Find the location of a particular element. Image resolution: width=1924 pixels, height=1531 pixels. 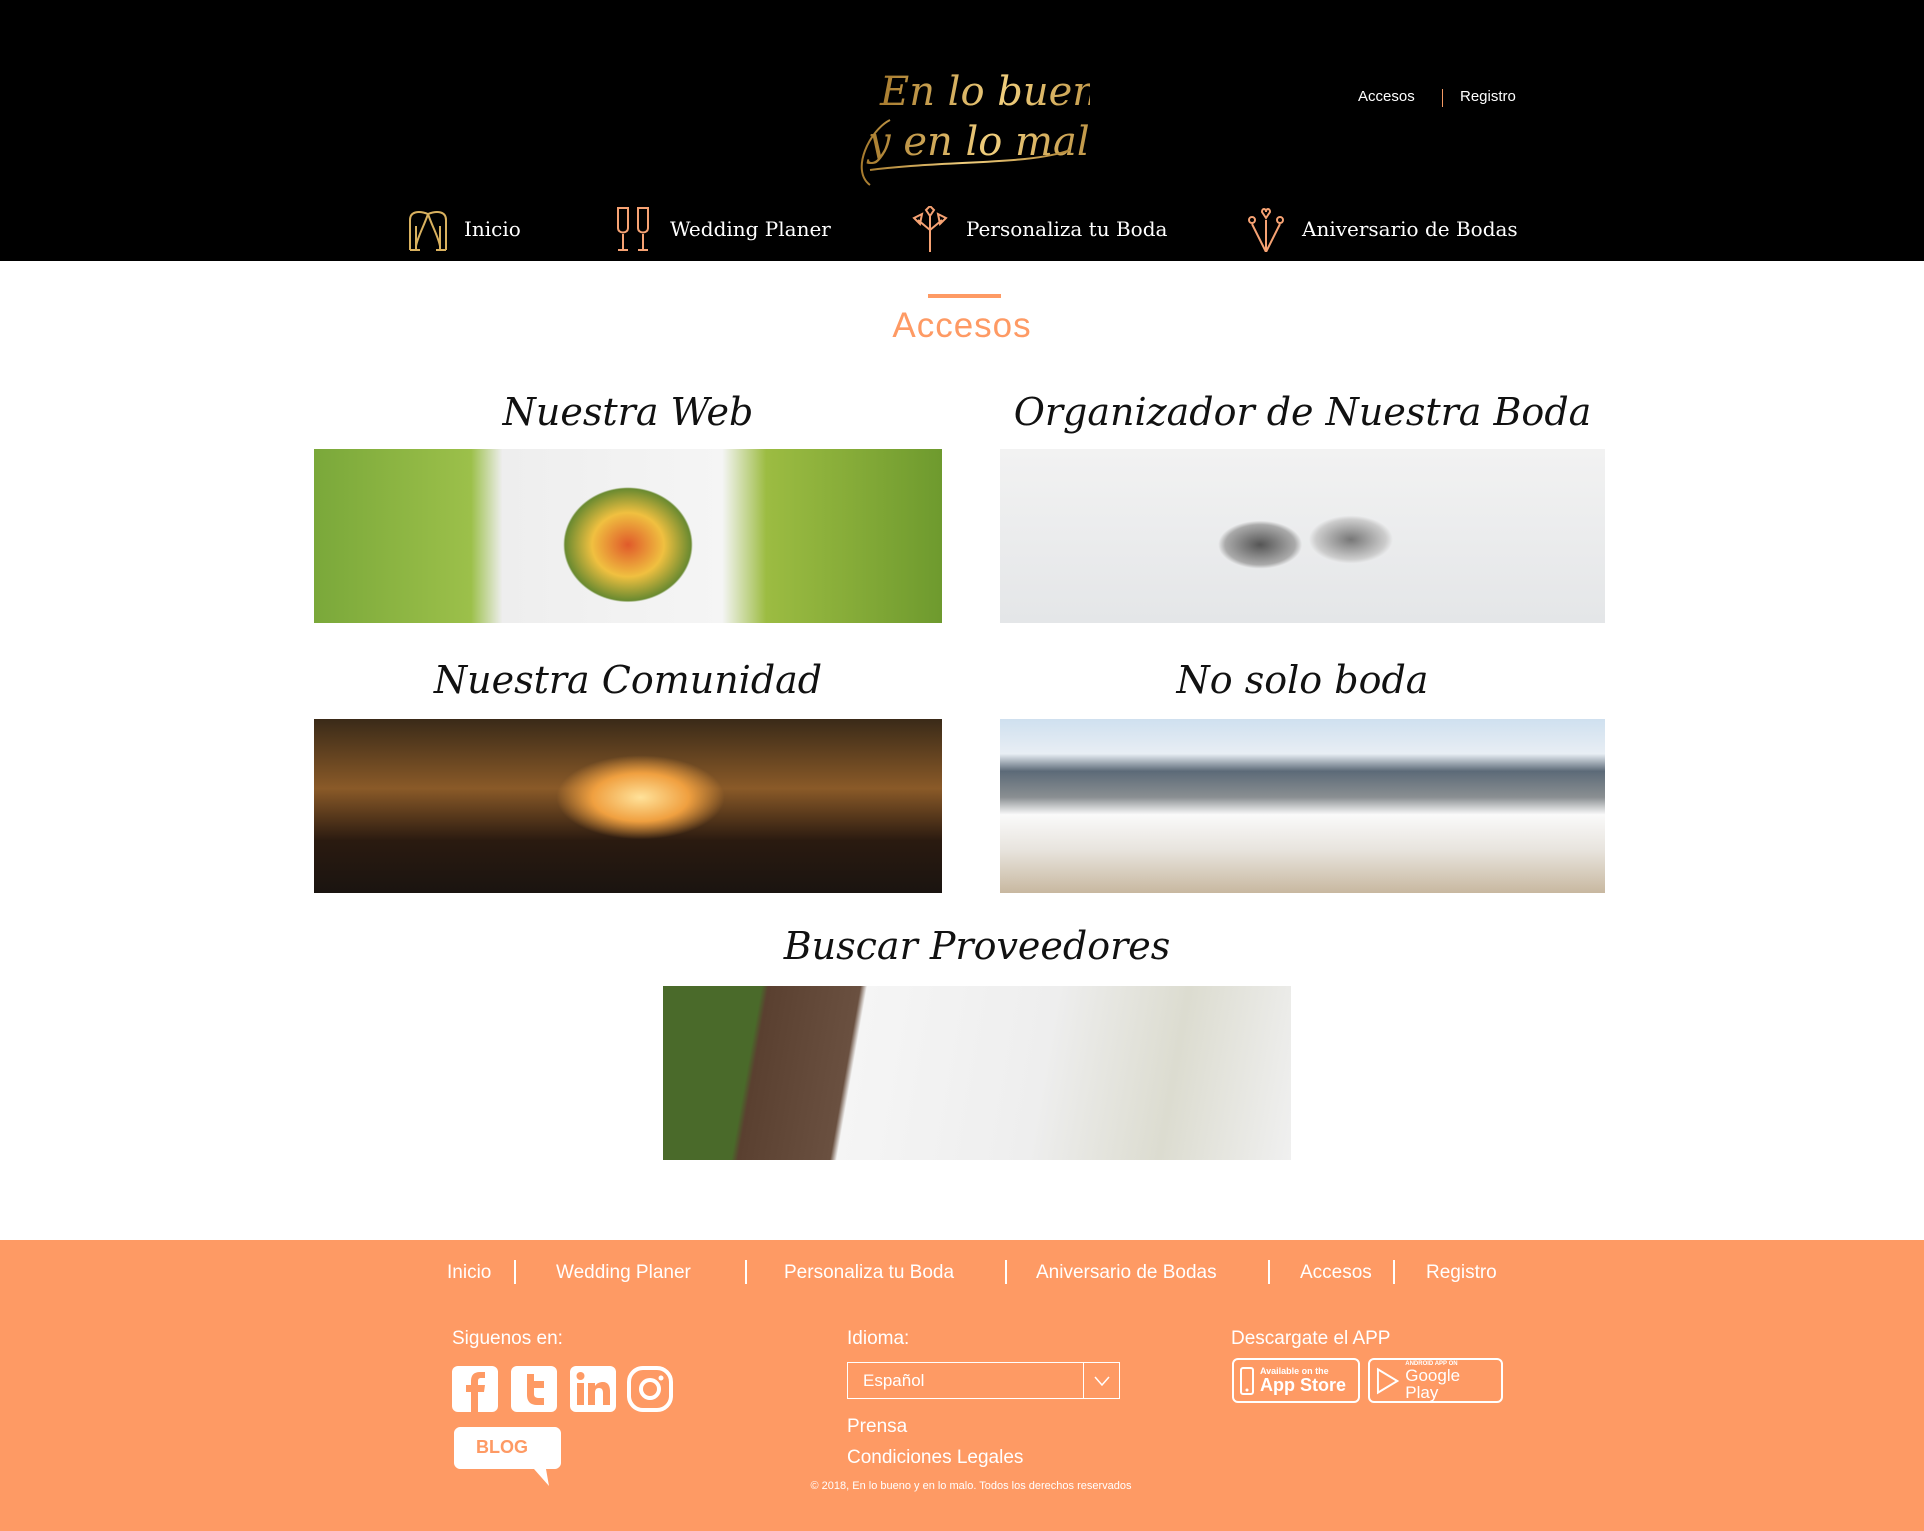

card-image-no-solo-boda is located at coordinates (1302, 806).